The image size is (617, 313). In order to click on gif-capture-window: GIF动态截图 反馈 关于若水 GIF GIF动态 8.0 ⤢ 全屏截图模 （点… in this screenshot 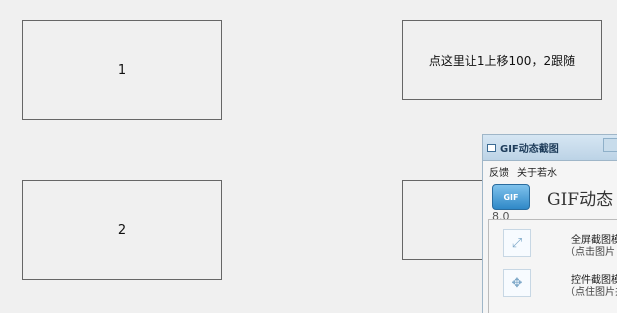, I will do `click(549, 223)`.